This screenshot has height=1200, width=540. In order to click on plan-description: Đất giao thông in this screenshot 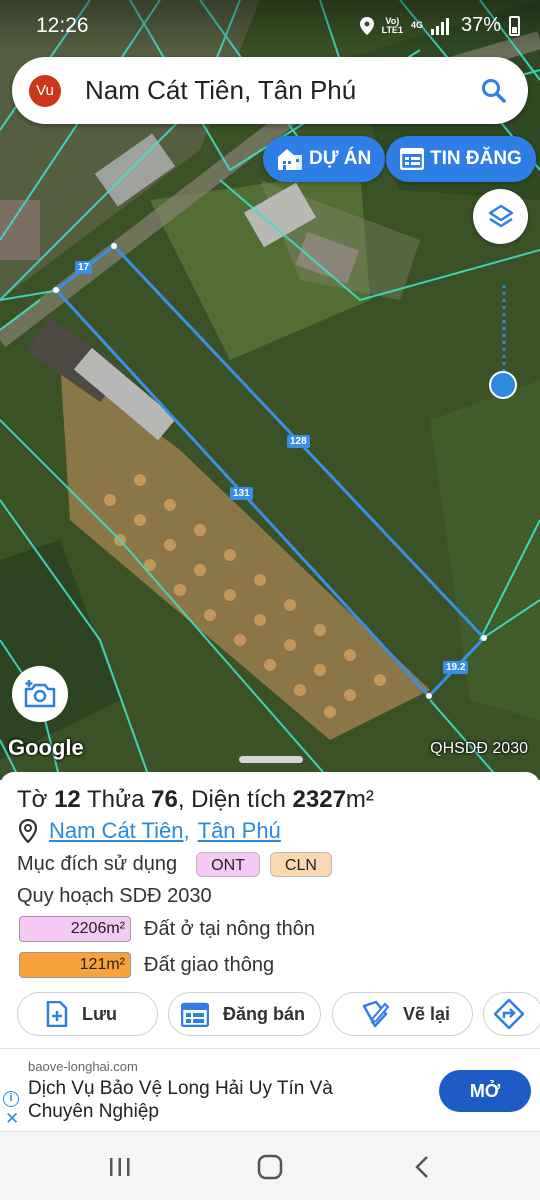, I will do `click(209, 964)`.